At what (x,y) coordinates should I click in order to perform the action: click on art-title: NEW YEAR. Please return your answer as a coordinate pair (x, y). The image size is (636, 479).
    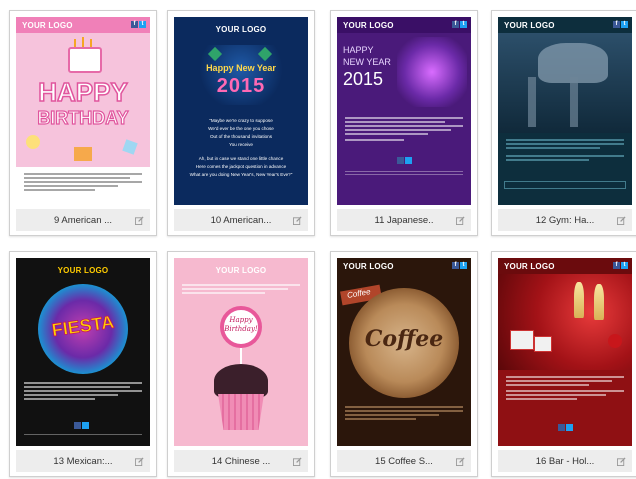
    Looking at the image, I should click on (367, 62).